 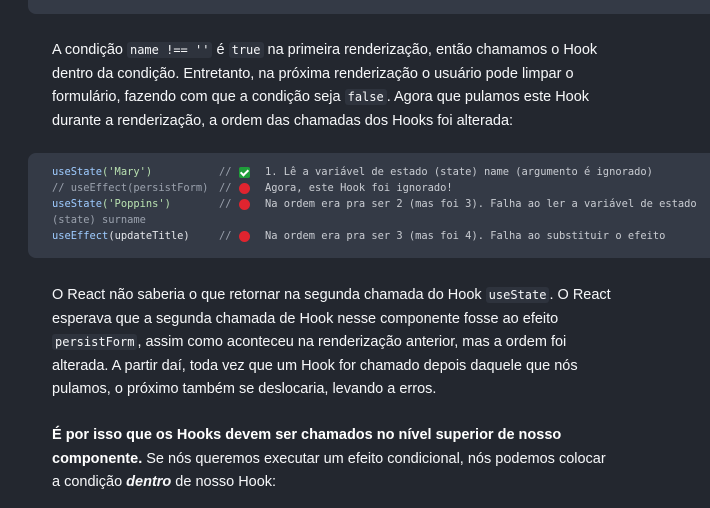 I want to click on code-args: ('Mary'), so click(x=127, y=172).